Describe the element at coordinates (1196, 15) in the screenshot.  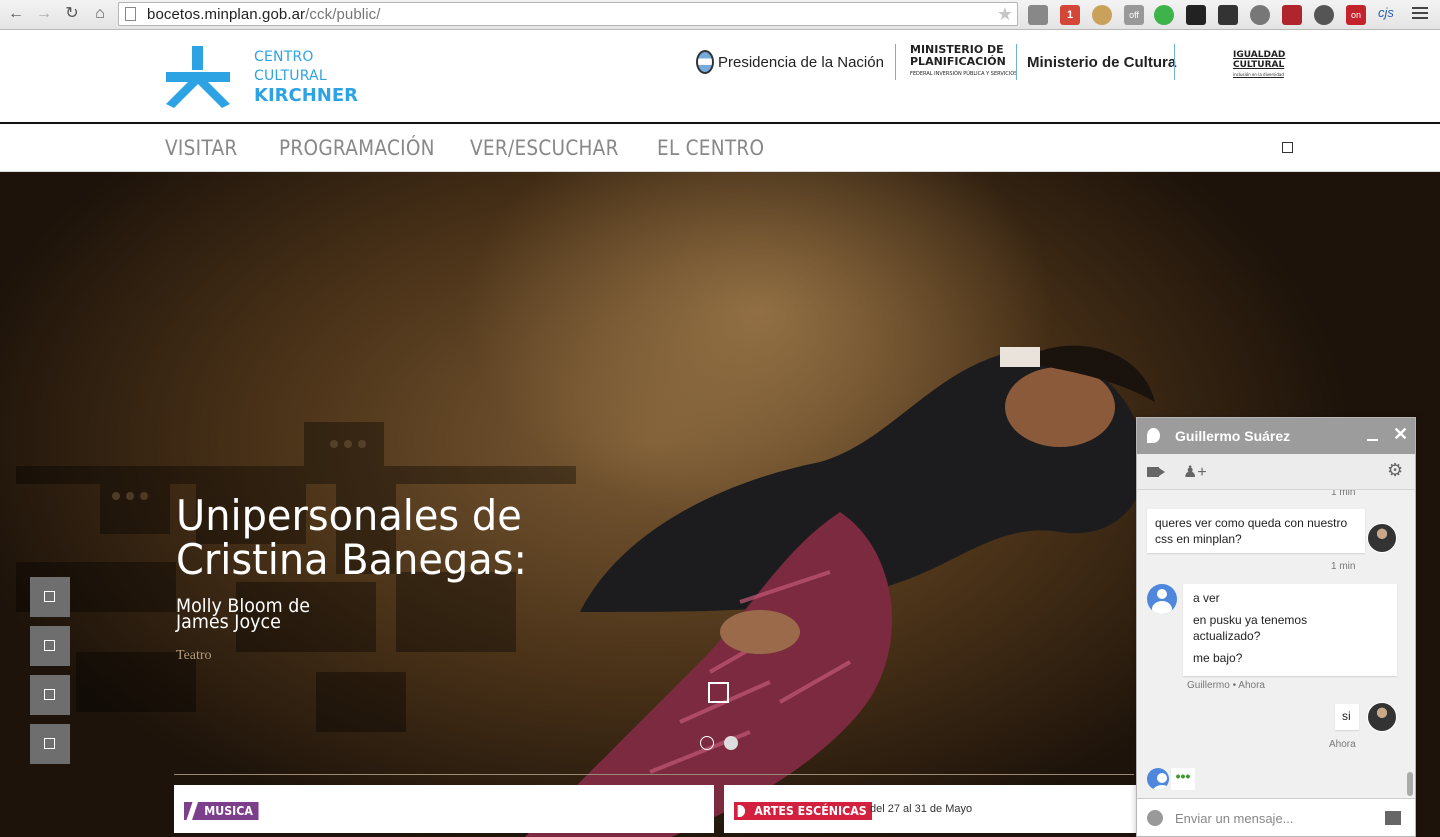
I see `ninja-ext-icon` at that location.